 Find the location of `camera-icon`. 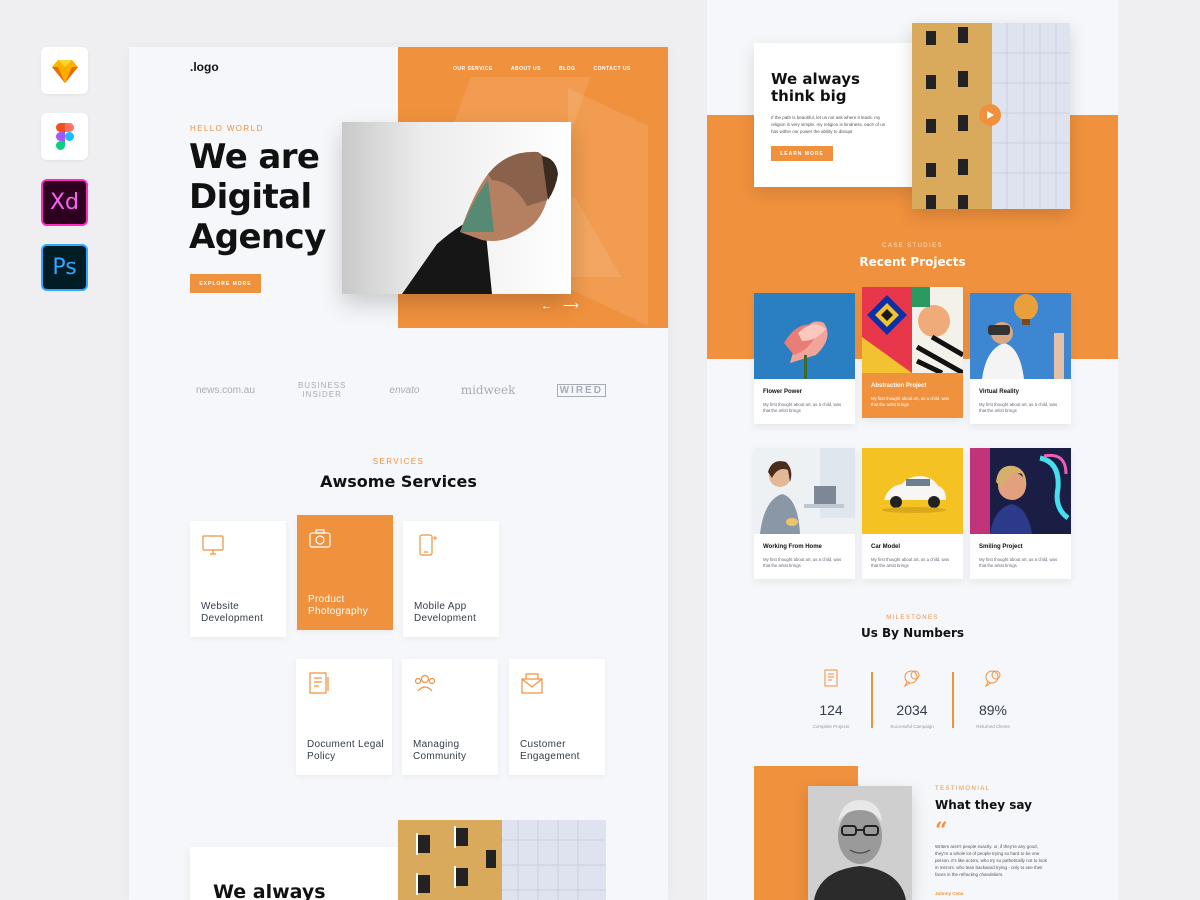

camera-icon is located at coordinates (320, 538).